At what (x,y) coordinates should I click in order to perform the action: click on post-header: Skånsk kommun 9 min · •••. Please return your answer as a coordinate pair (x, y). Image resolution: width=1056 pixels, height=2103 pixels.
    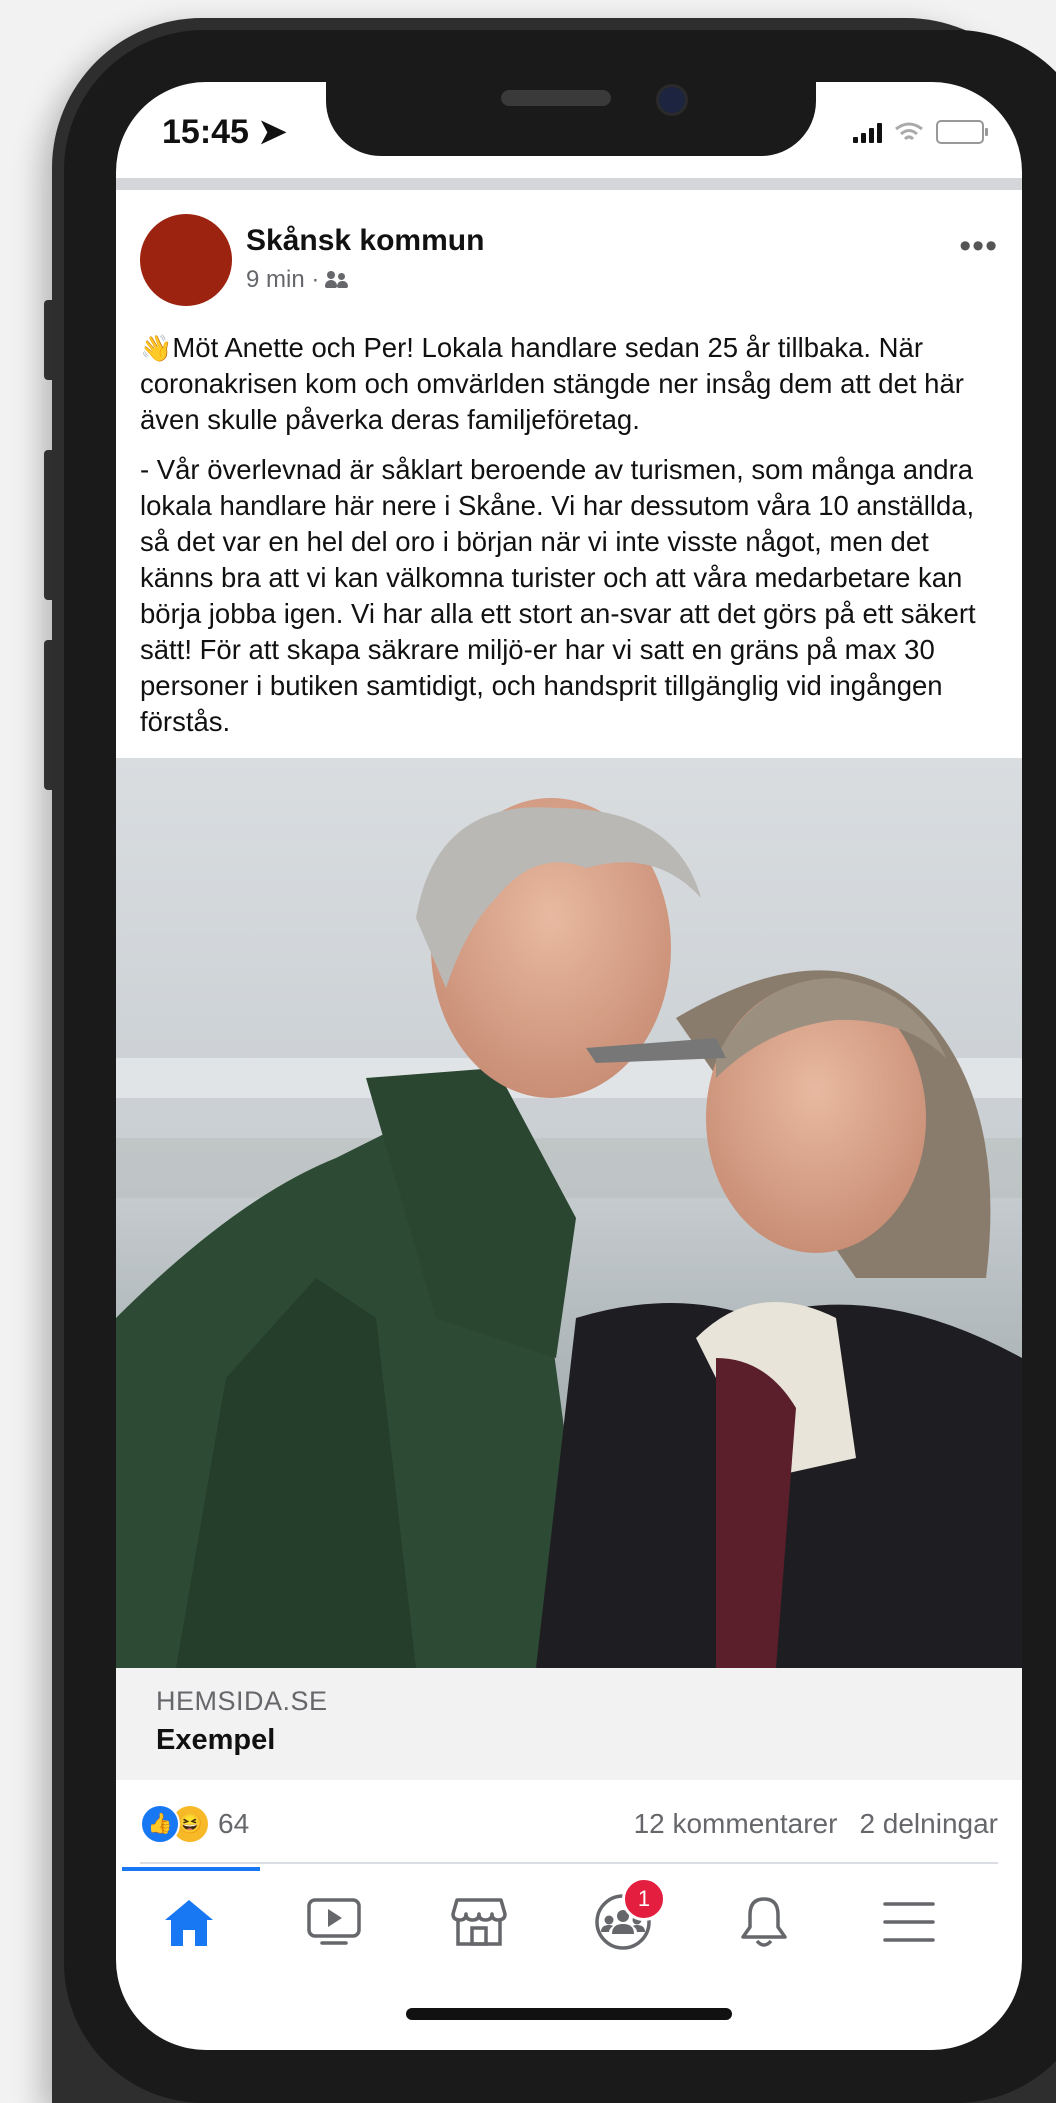
    Looking at the image, I should click on (569, 264).